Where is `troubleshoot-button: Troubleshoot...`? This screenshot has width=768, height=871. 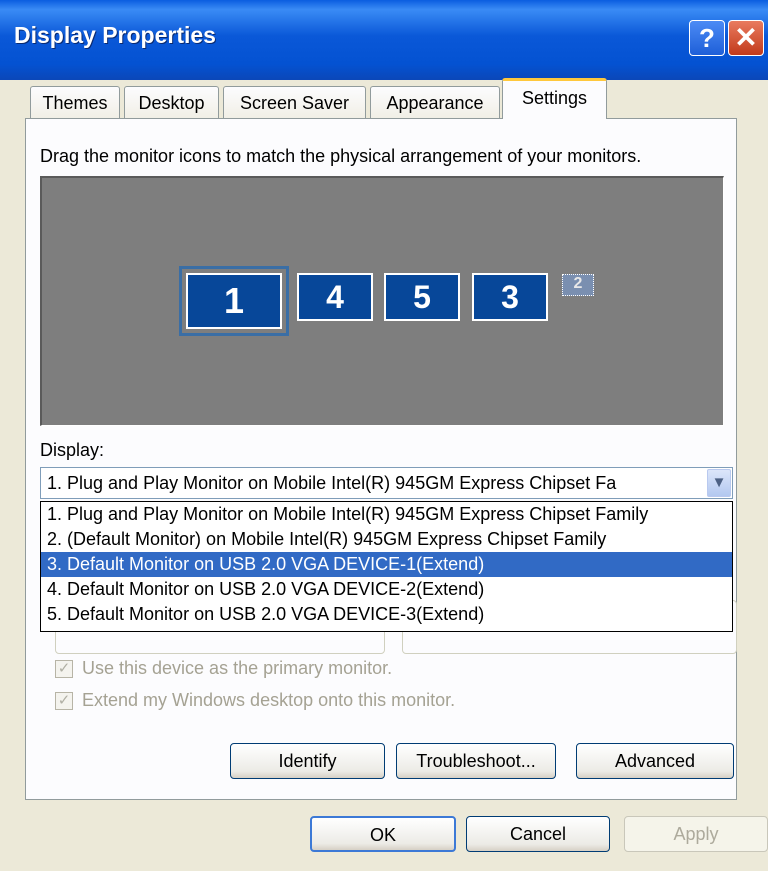 troubleshoot-button: Troubleshoot... is located at coordinates (476, 761).